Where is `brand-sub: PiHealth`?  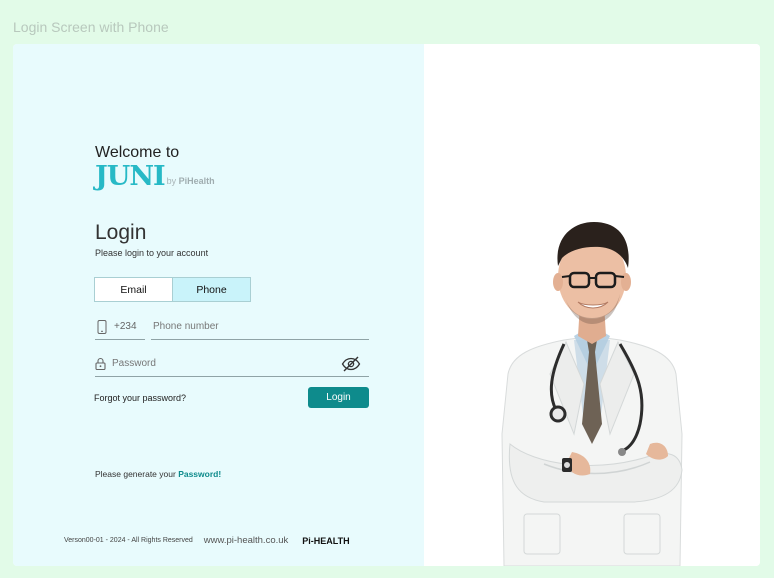 brand-sub: PiHealth is located at coordinates (196, 181).